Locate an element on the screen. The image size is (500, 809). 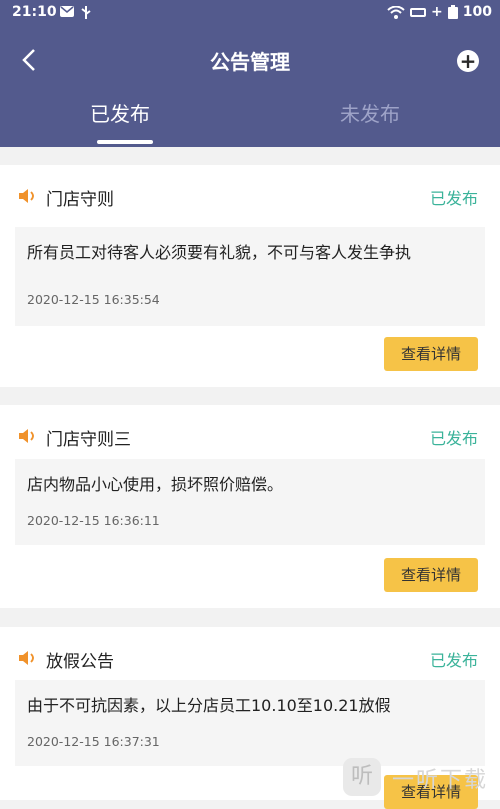
plus-icon: + is located at coordinates (468, 61).